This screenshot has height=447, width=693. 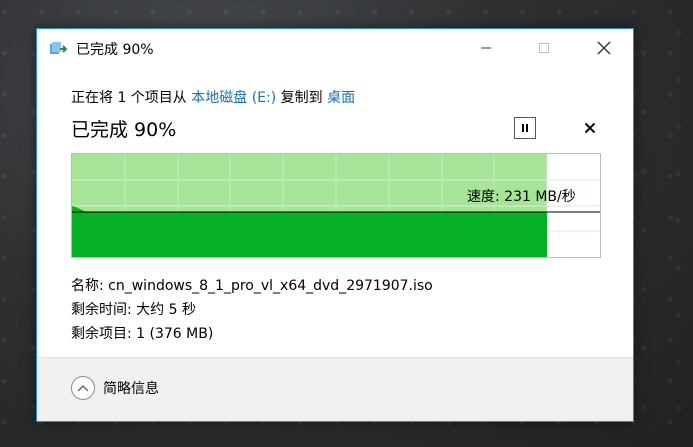 I want to click on window-title: 已完成 90%, so click(x=115, y=50).